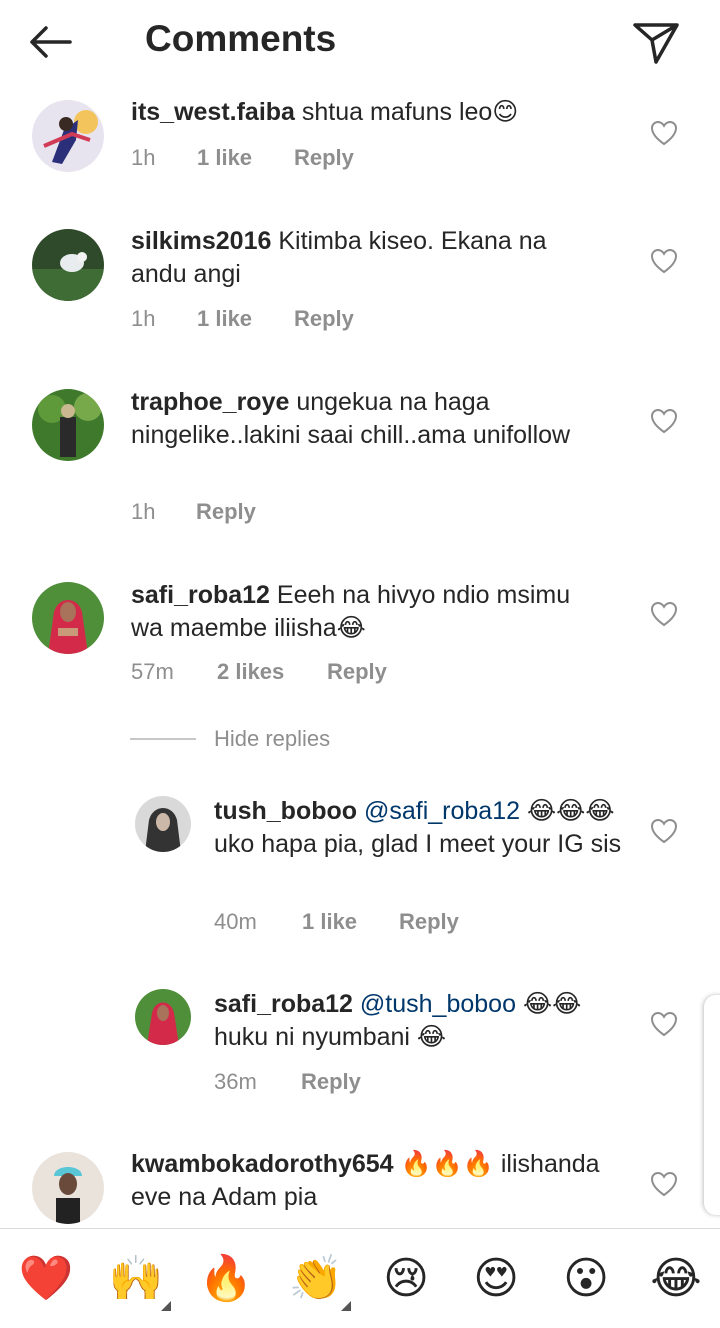  Describe the element at coordinates (285, 811) in the screenshot. I see `reply-username: tush_boboo` at that location.